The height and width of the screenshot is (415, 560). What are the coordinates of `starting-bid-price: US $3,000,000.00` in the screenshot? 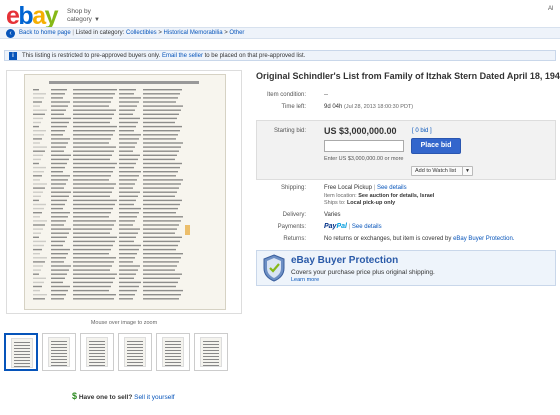 It's located at (360, 131).